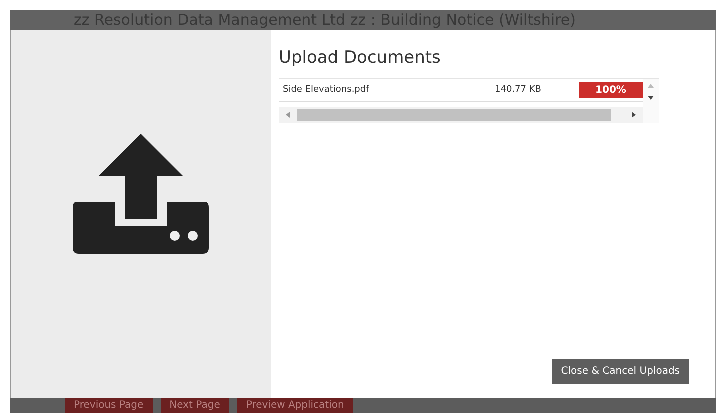  What do you see at coordinates (620, 371) in the screenshot?
I see `close-cancel-button: Close & Cancel Uploads` at bounding box center [620, 371].